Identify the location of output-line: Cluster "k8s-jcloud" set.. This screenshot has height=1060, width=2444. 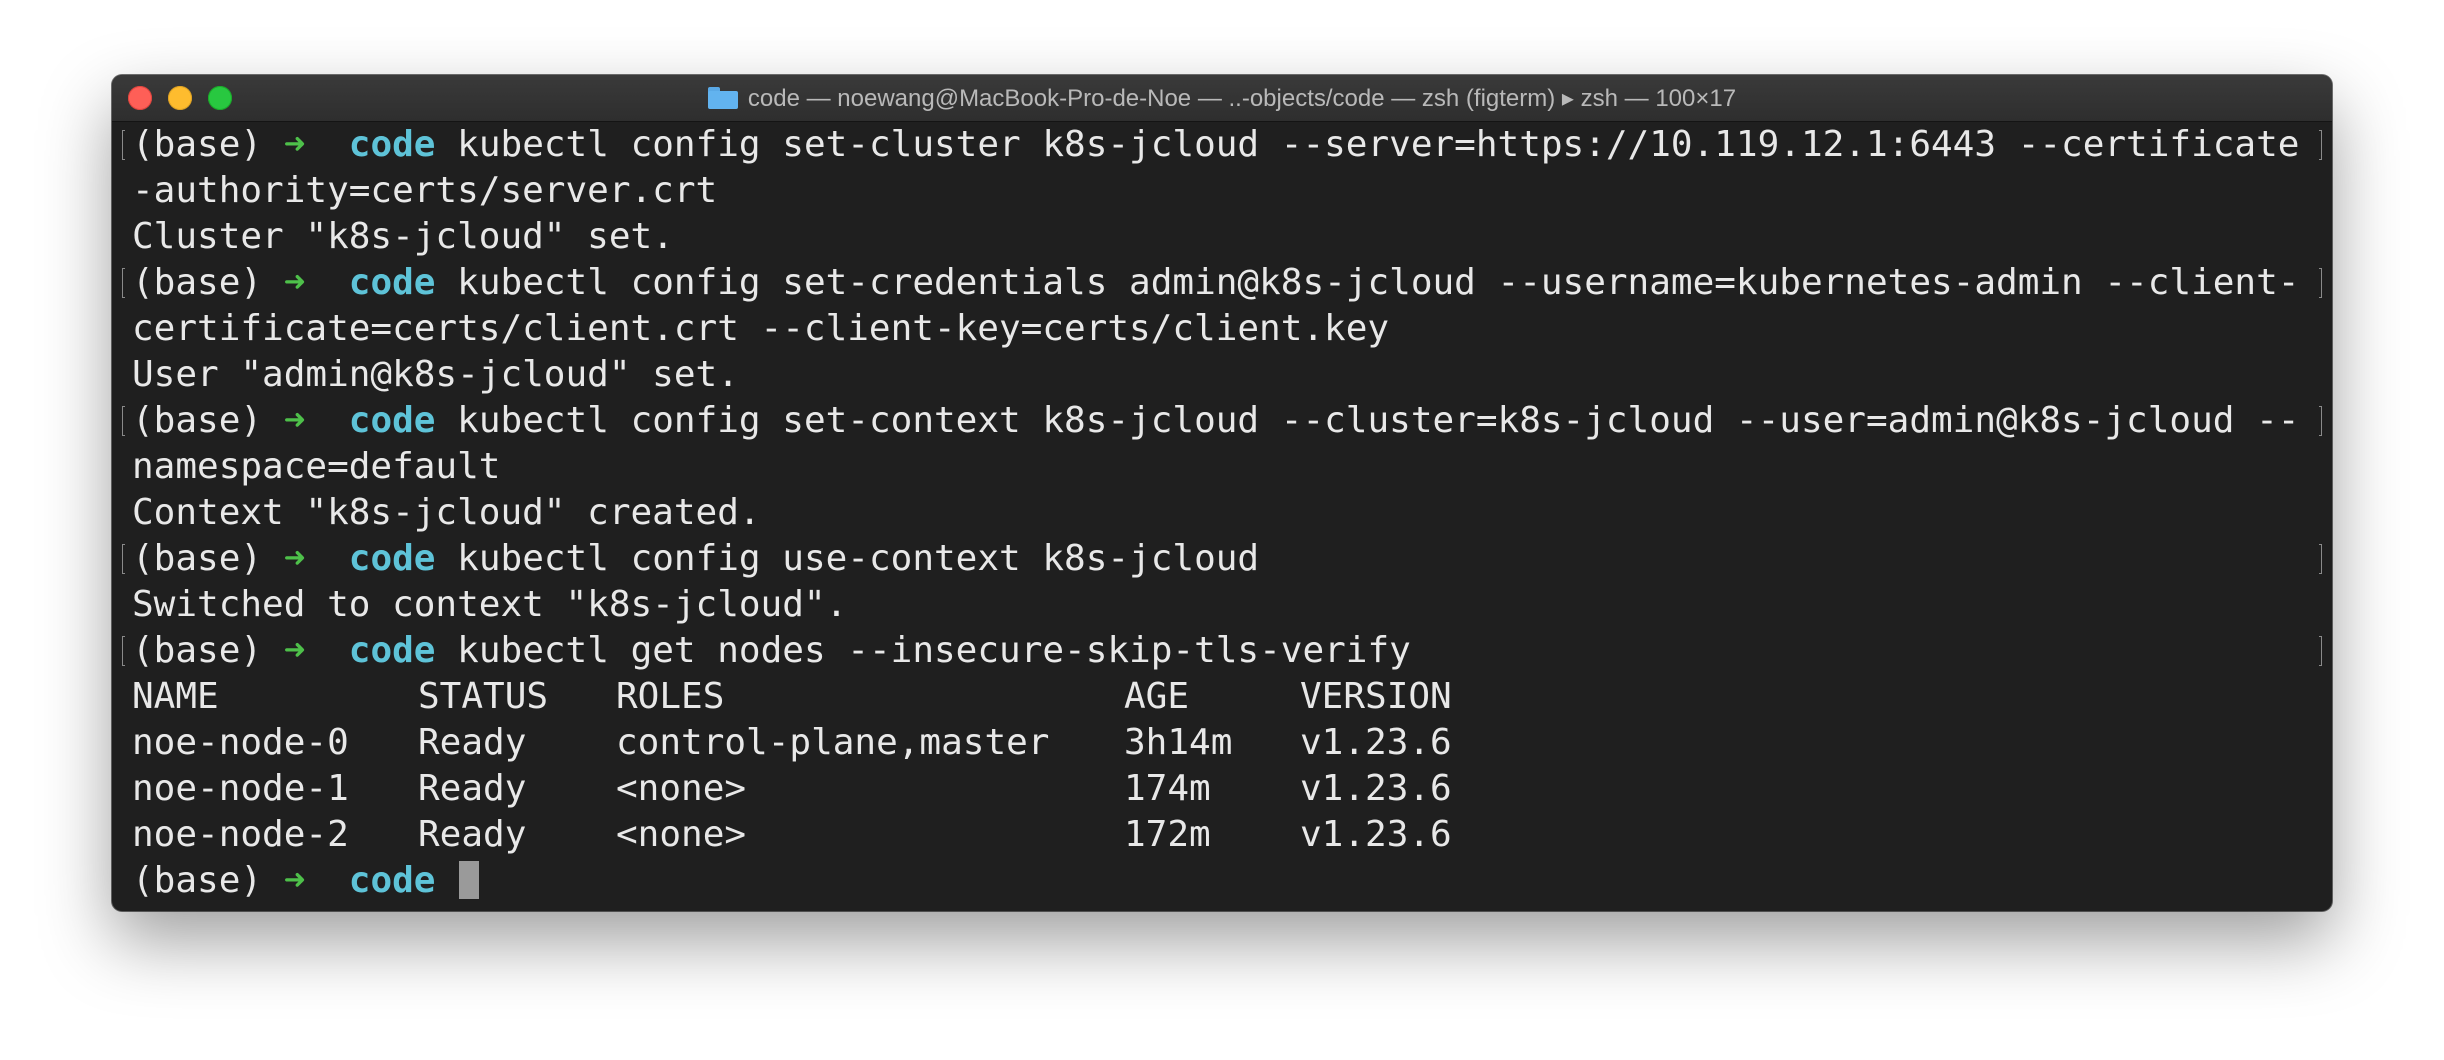
(1222, 237).